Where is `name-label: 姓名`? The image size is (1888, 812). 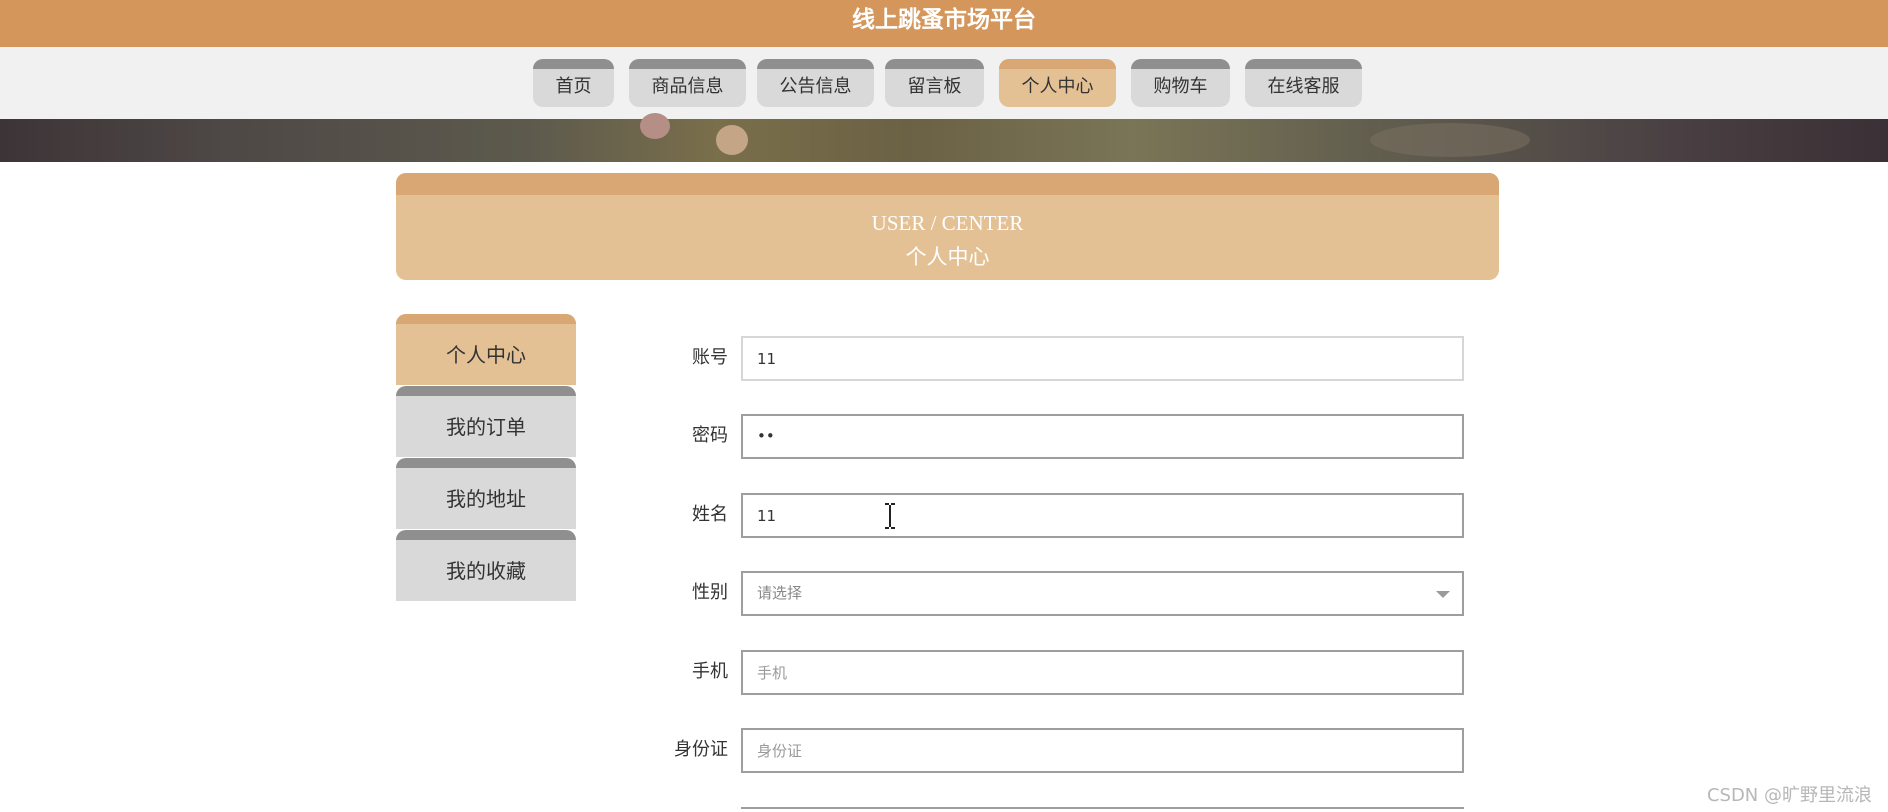 name-label: 姓名 is located at coordinates (710, 514).